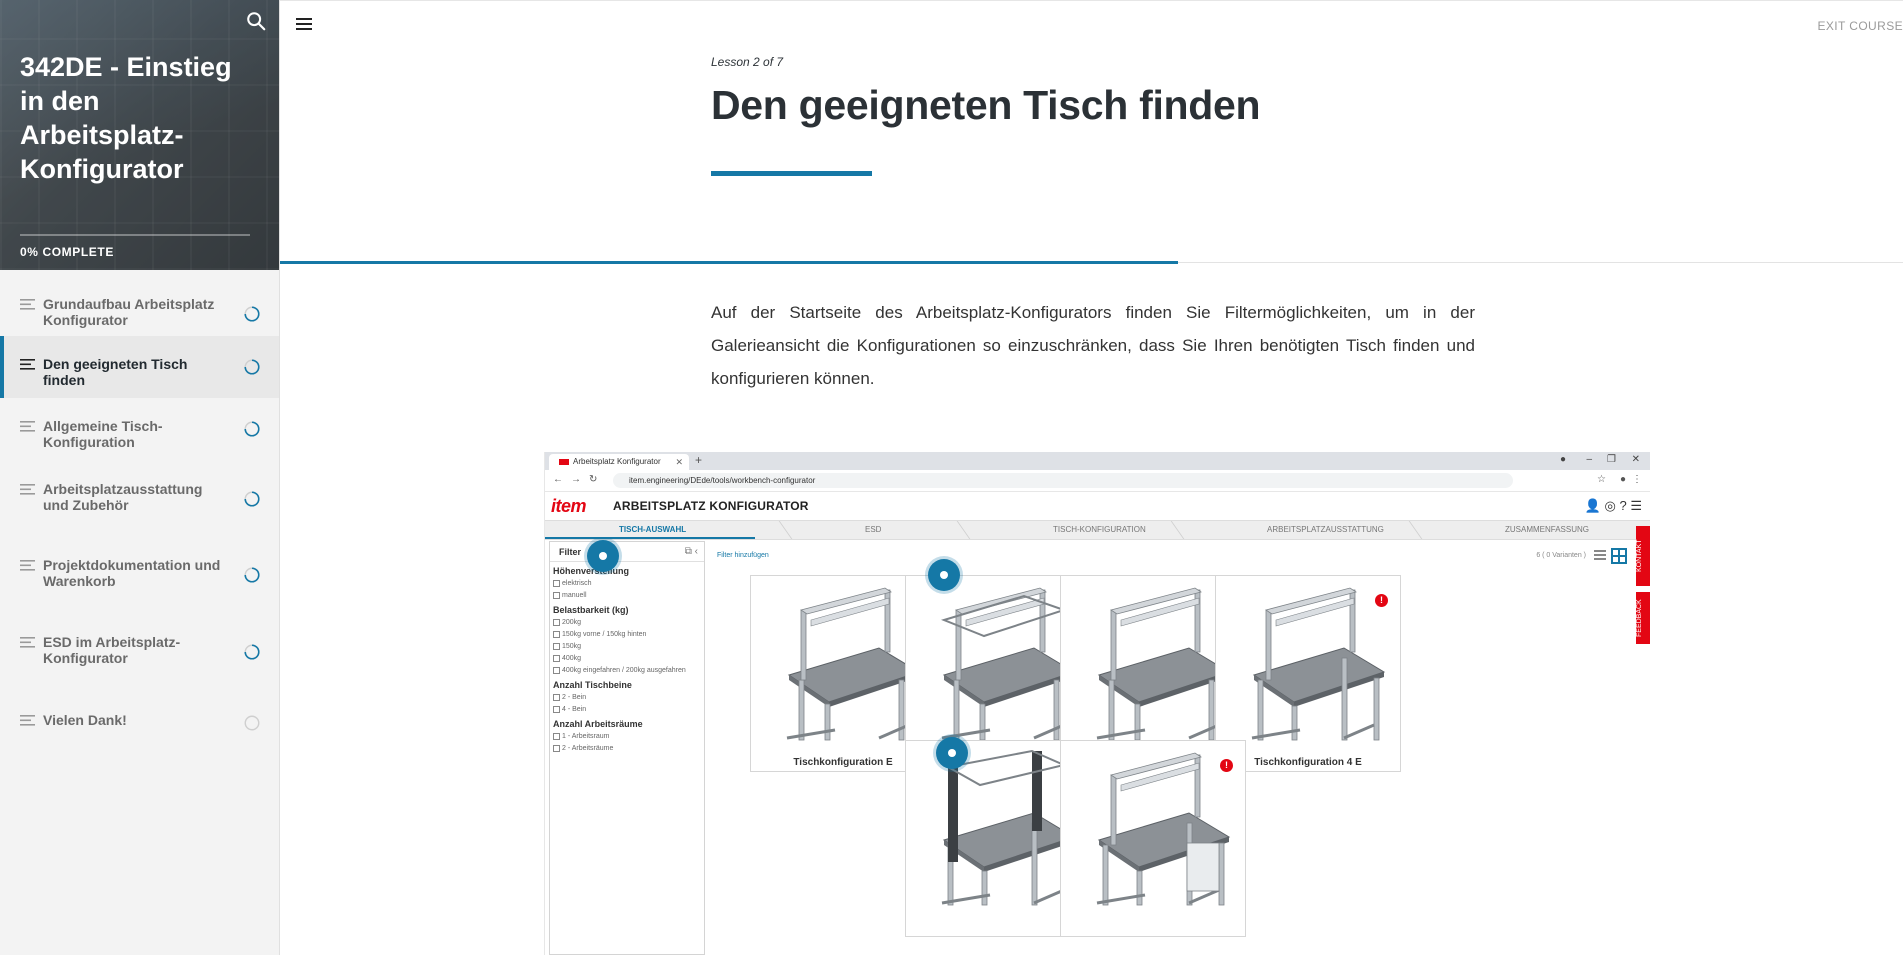 The height and width of the screenshot is (955, 1903). I want to click on hotspot-marker-gallery, so click(944, 575).